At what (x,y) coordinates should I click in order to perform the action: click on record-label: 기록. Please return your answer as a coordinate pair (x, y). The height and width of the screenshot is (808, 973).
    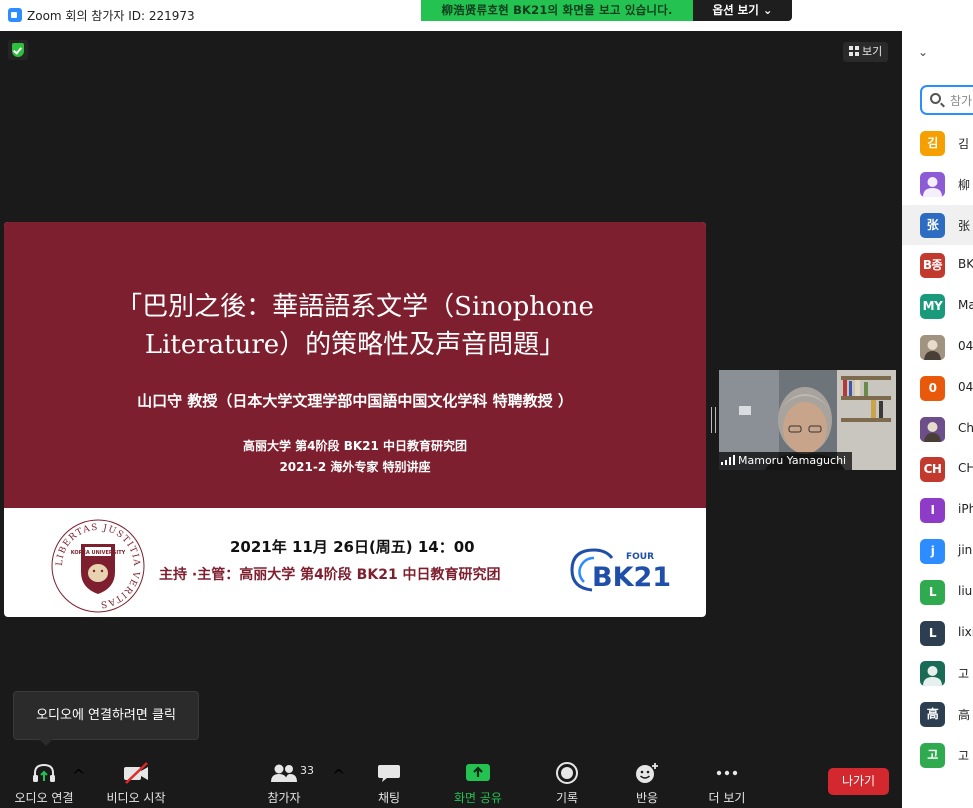
    Looking at the image, I should click on (567, 798).